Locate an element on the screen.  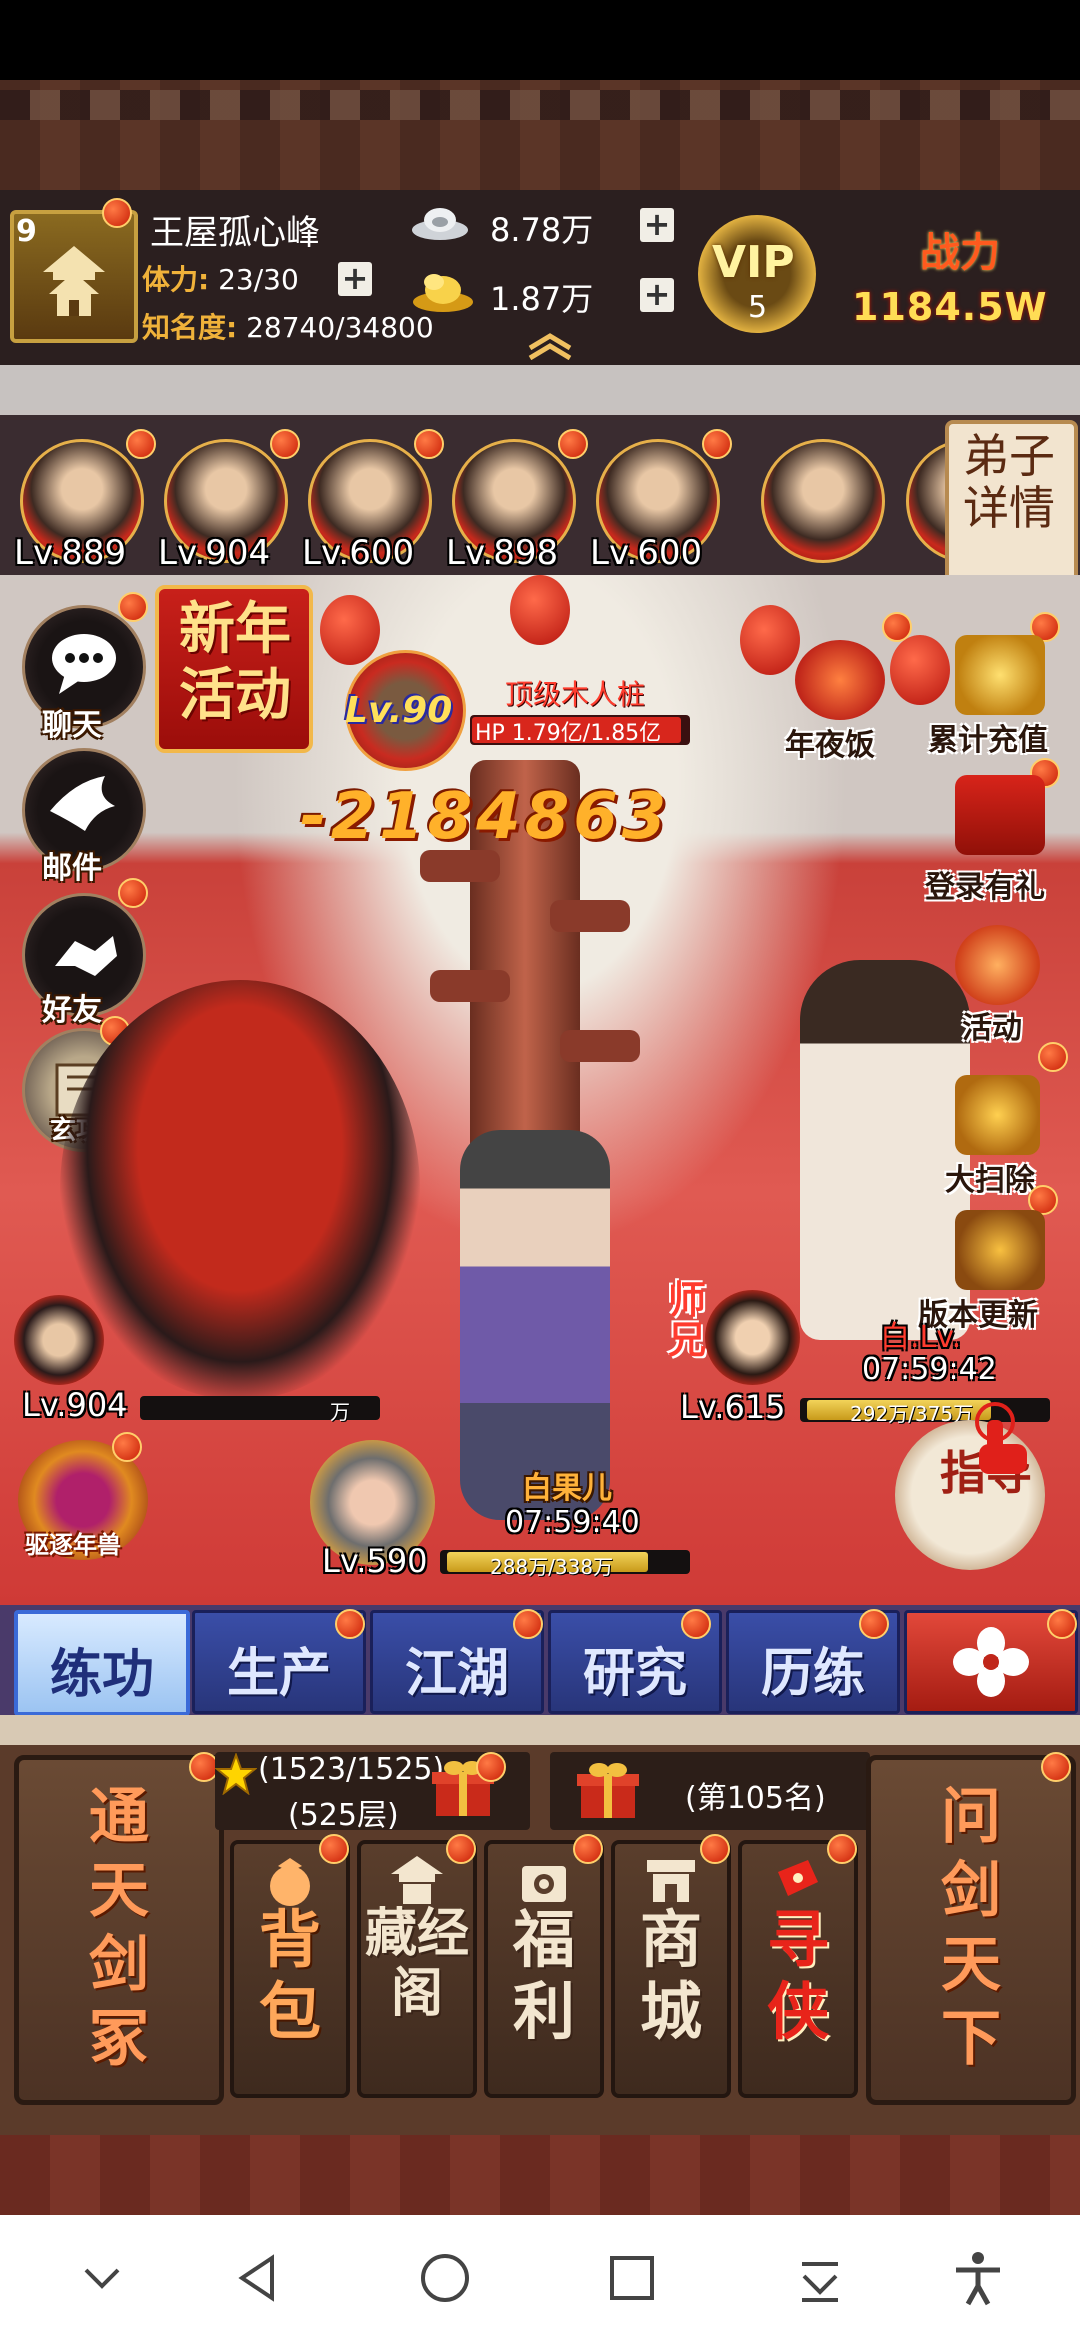
chevron-up-icon is located at coordinates (550, 345).